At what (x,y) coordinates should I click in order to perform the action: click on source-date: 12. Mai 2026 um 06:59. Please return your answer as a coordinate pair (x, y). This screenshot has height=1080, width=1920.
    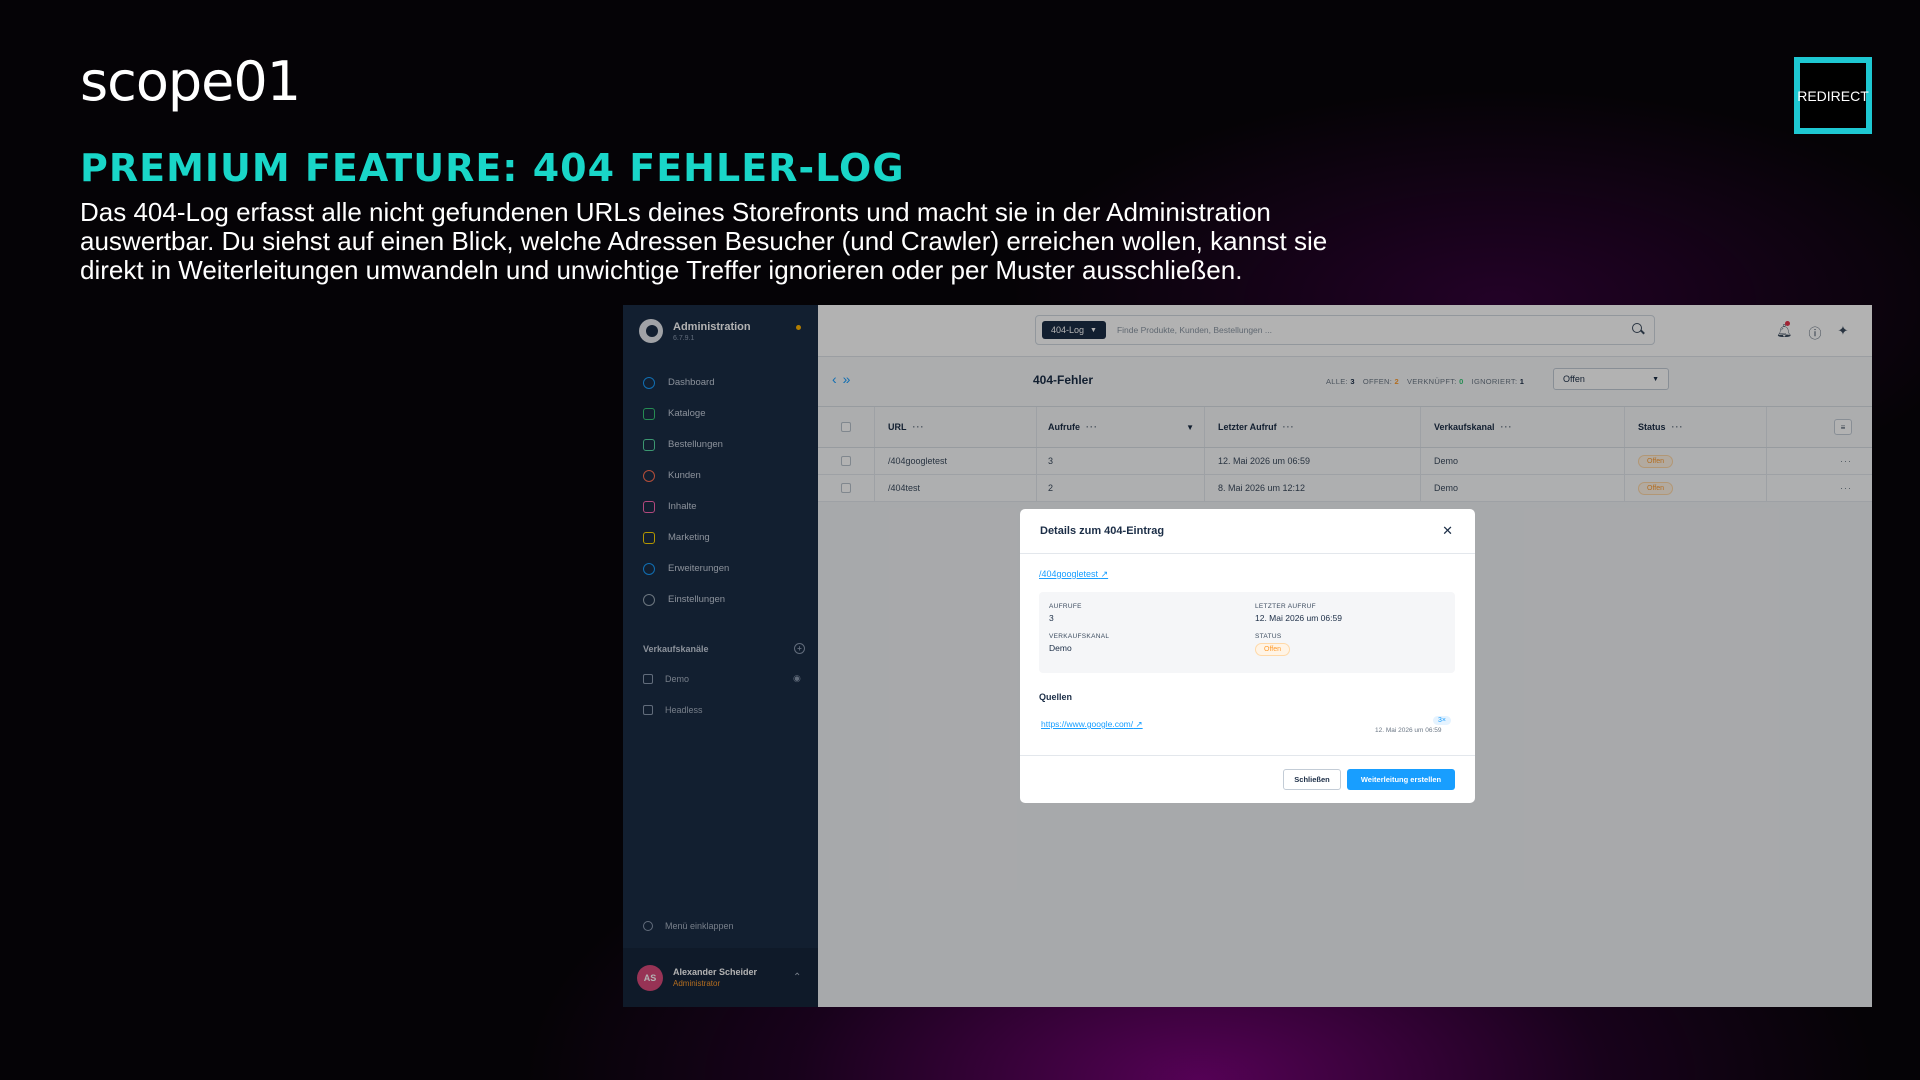
    Looking at the image, I should click on (1408, 730).